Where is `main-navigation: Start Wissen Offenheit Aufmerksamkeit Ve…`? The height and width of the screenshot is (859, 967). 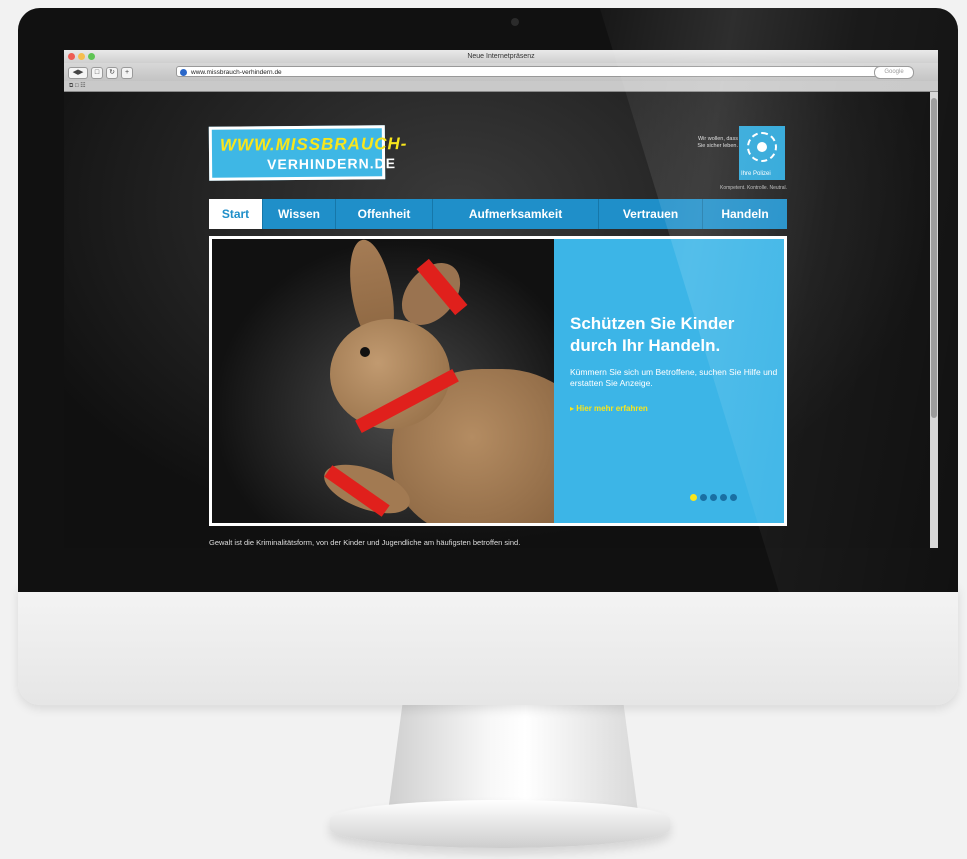
main-navigation: Start Wissen Offenheit Aufmerksamkeit Ve… is located at coordinates (498, 214).